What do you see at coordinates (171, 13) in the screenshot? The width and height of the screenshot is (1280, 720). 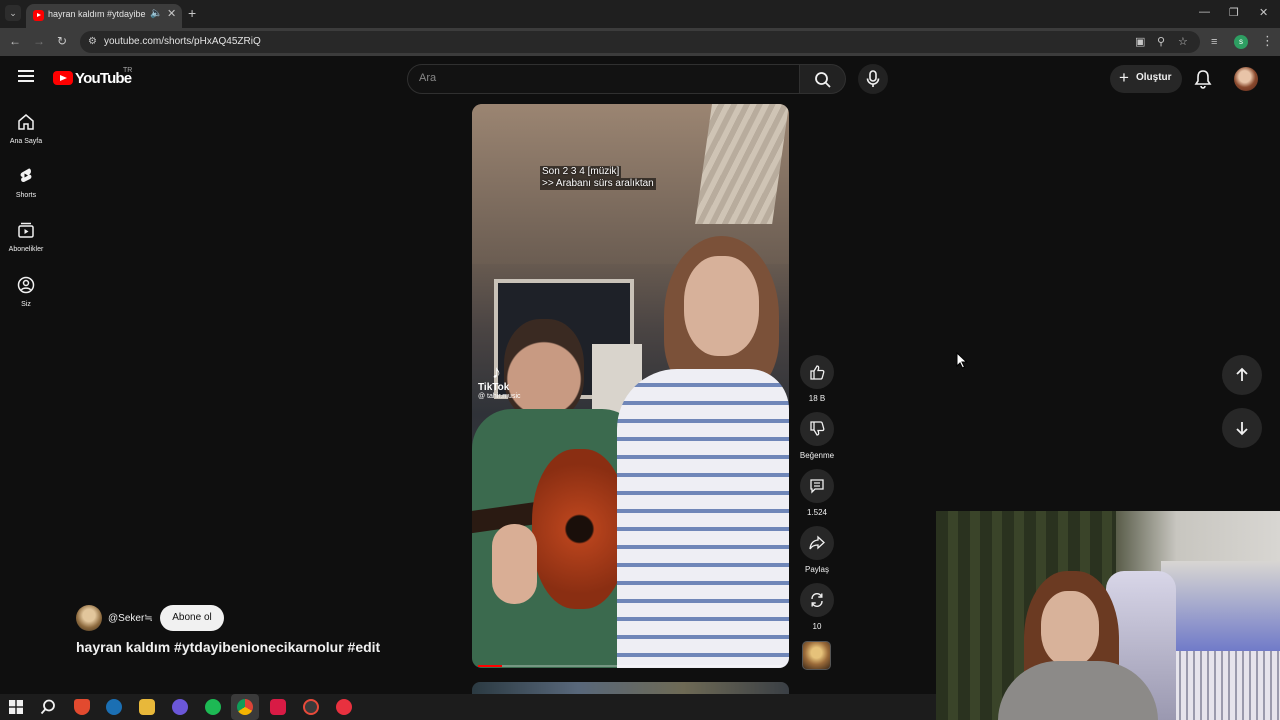 I see `tab-close-icon: ✕` at bounding box center [171, 13].